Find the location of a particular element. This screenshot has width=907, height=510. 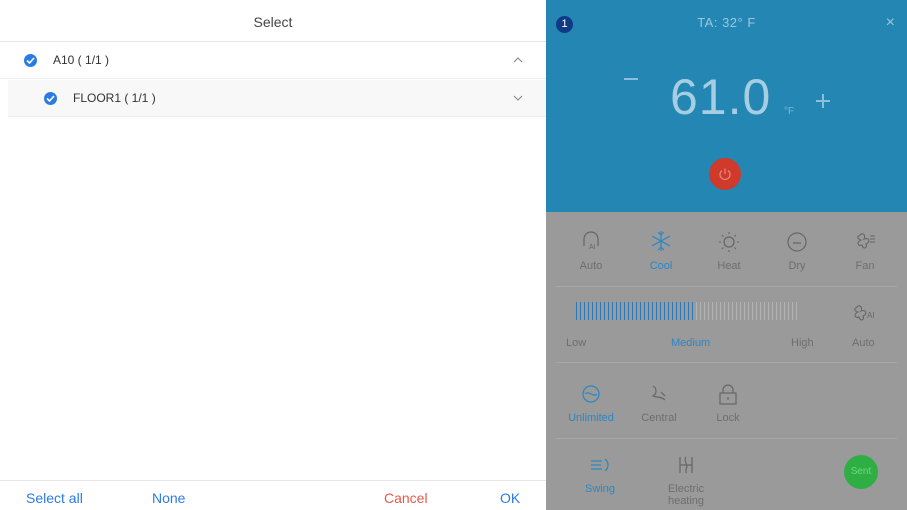

mode-fan: Fan is located at coordinates (865, 250).